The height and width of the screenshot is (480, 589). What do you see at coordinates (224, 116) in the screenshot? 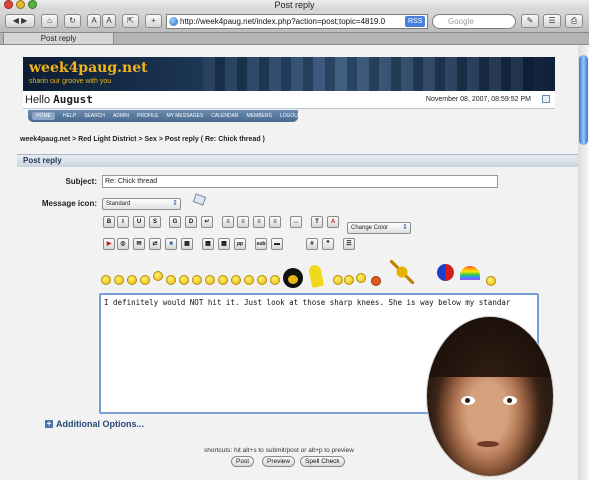
I see `nav-calendar: CALENDAR` at bounding box center [224, 116].